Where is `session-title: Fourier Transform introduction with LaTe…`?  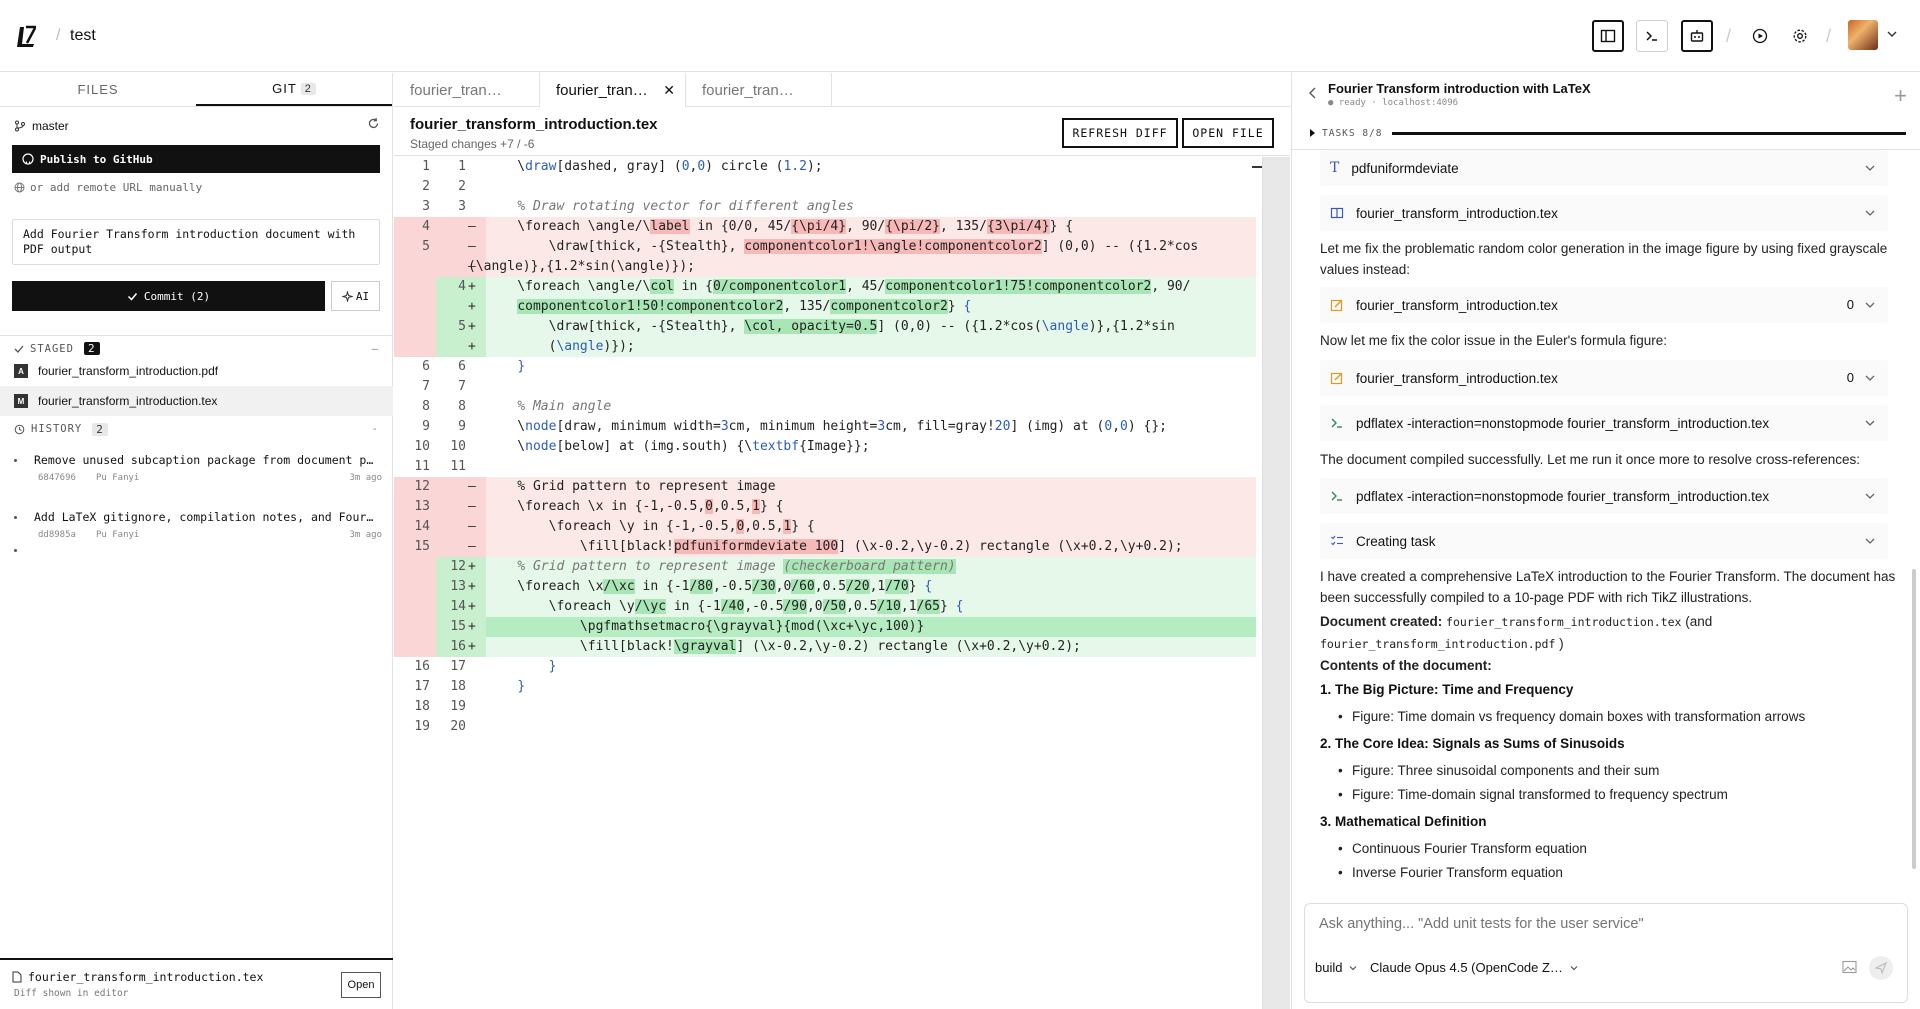
session-title: Fourier Transform introduction with LaTe… is located at coordinates (1459, 88).